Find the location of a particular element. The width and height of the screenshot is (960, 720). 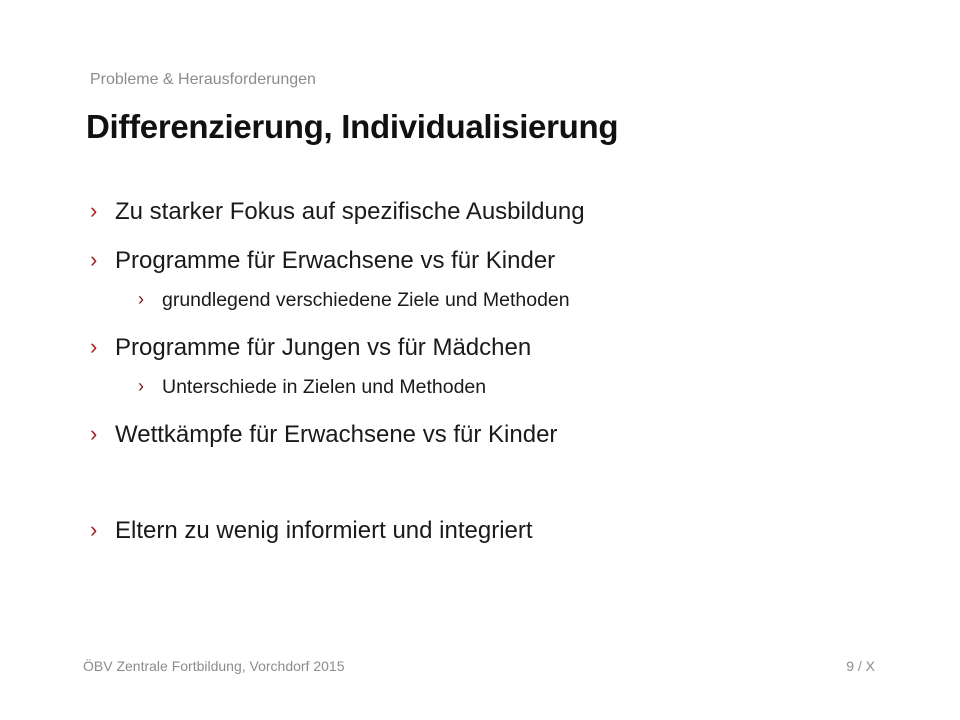

sub-bullet-text: Unterschiede in Zielen und Methoden is located at coordinates (324, 387).